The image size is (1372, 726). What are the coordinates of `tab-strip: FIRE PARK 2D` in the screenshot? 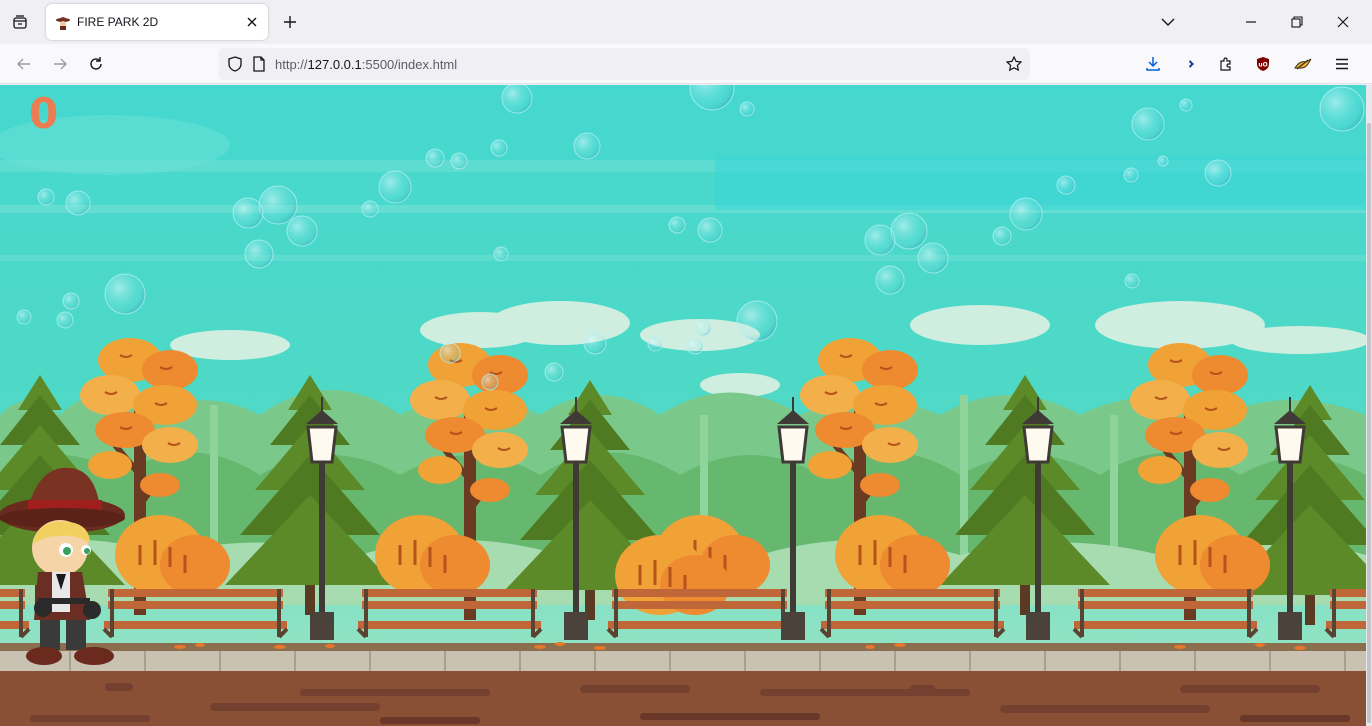 It's located at (686, 22).